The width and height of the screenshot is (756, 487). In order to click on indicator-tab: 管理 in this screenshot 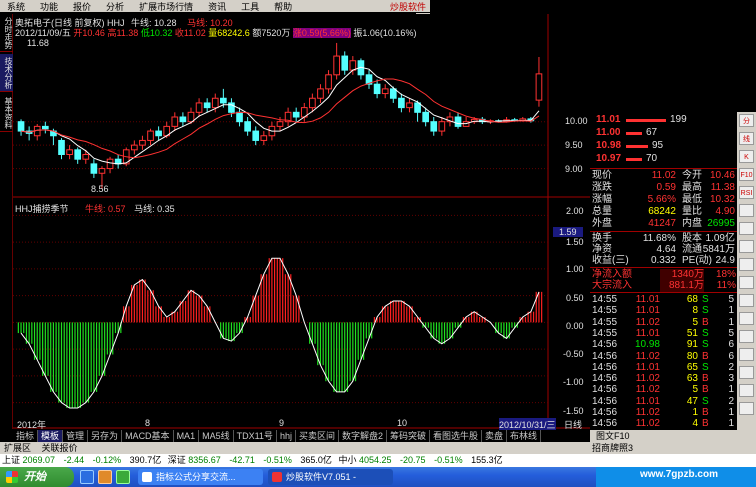, I will do `click(76, 436)`.